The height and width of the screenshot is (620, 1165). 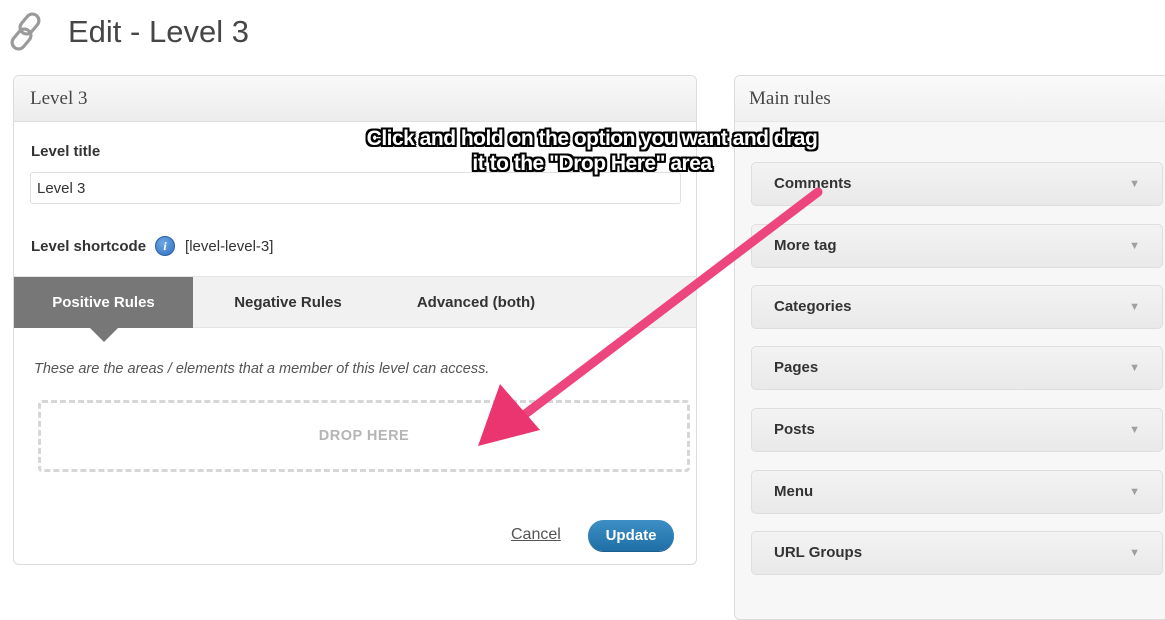 I want to click on rule-item-posts: Posts ▼, so click(x=957, y=430).